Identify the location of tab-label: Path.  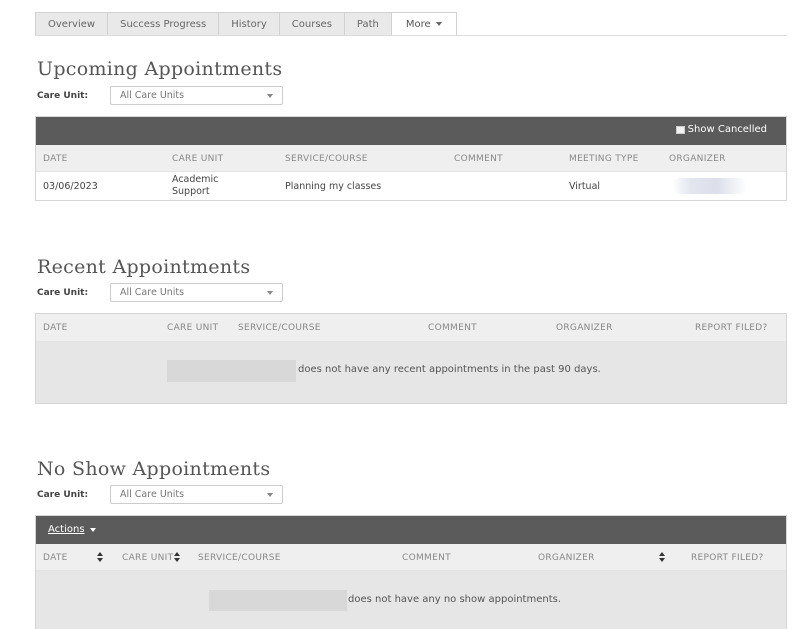
(367, 24).